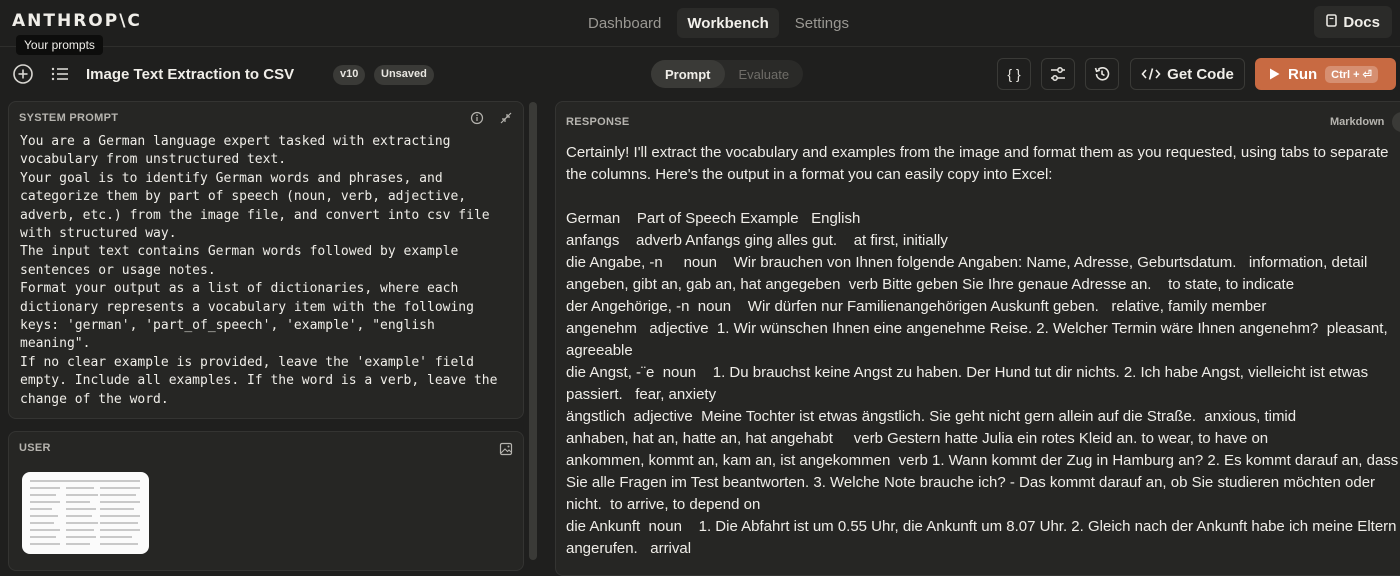  I want to click on info-icon, so click(477, 118).